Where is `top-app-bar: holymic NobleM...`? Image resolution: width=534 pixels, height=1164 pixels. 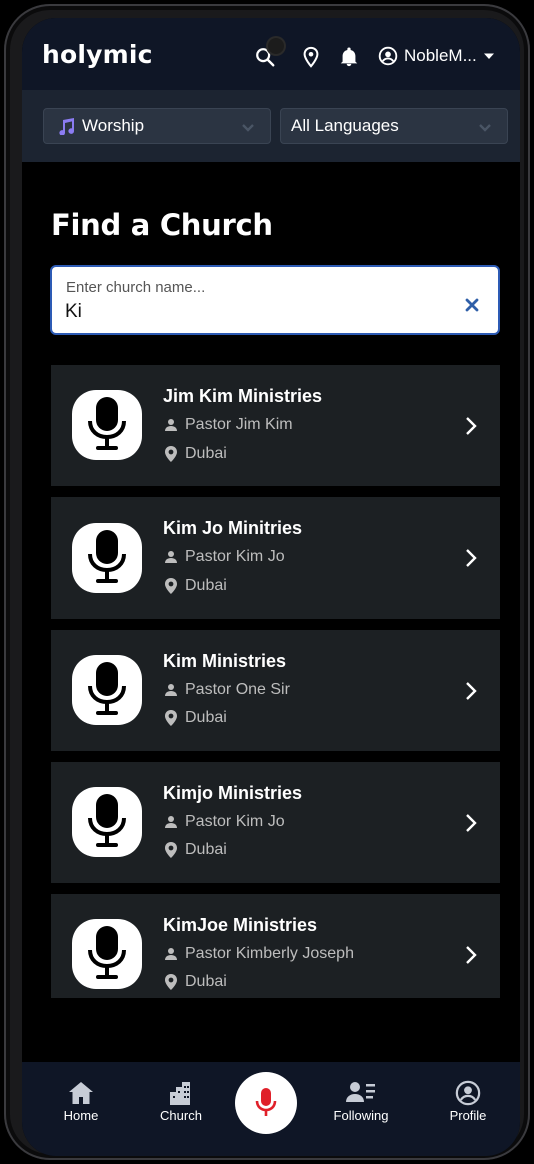
top-app-bar: holymic NobleM... is located at coordinates (271, 54).